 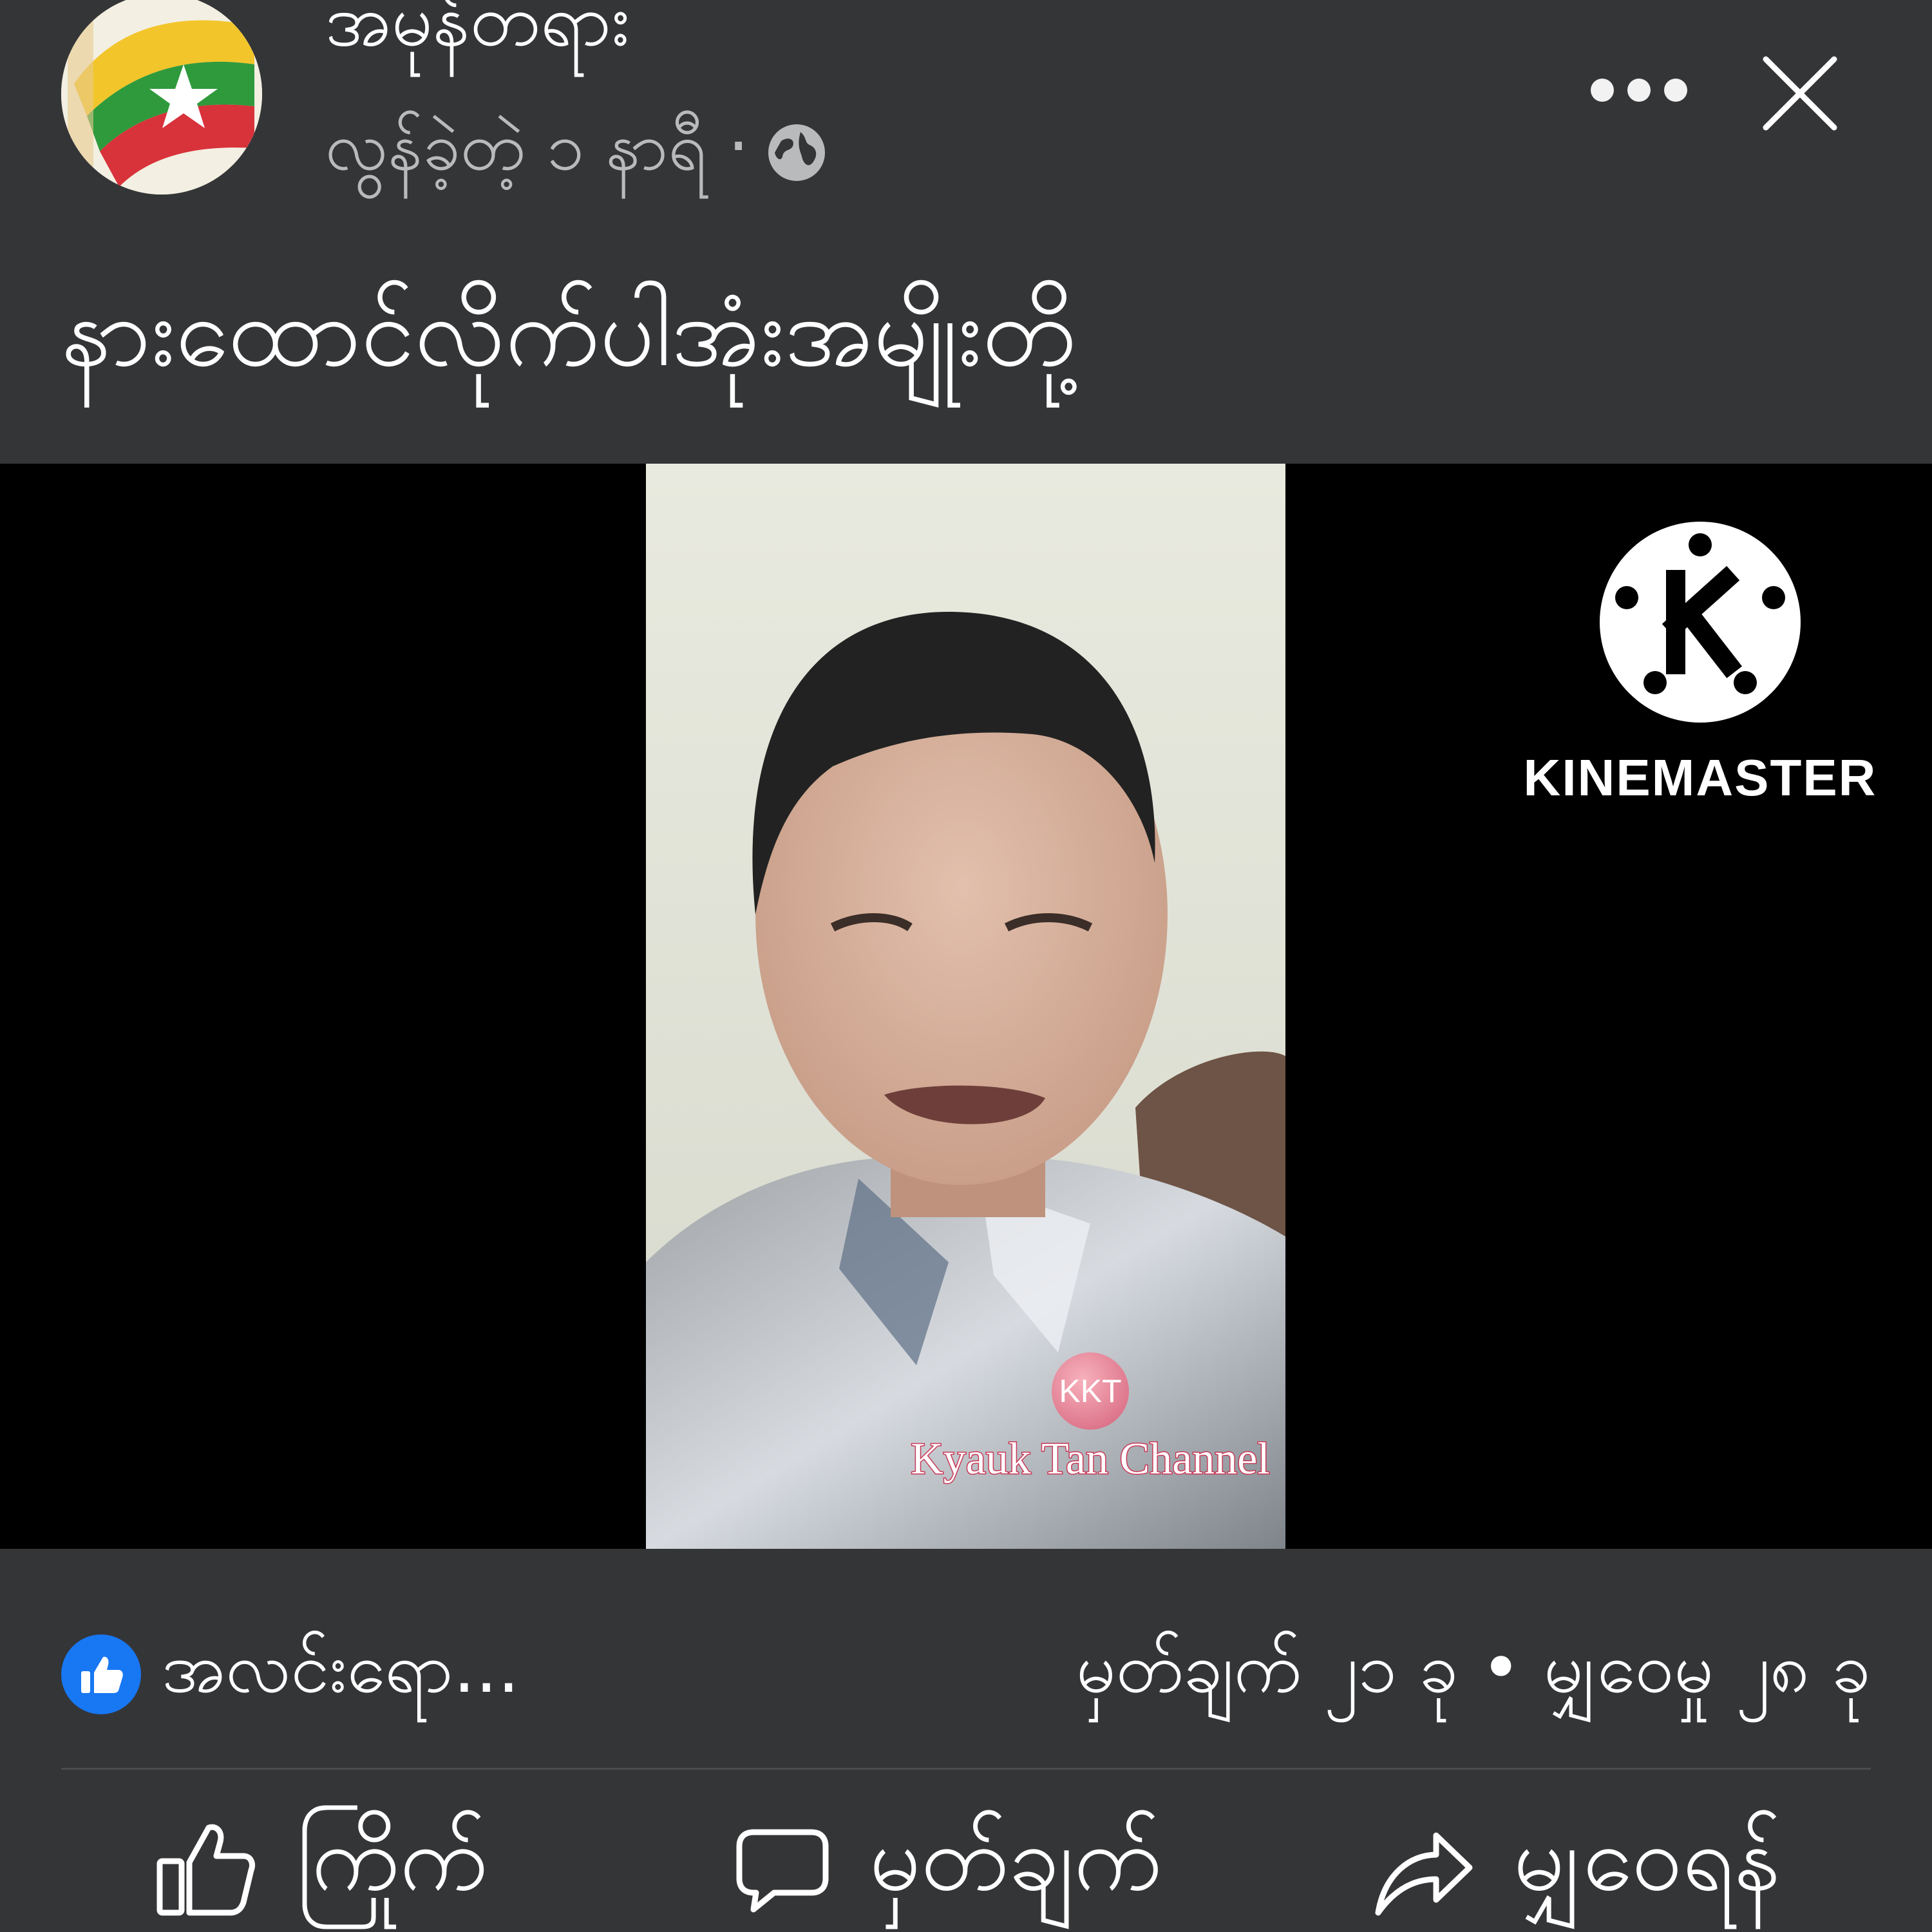 What do you see at coordinates (537, 152) in the screenshot?
I see `post-time: လွန်ခဲ့တဲ့ ၁ နာရီ ·` at bounding box center [537, 152].